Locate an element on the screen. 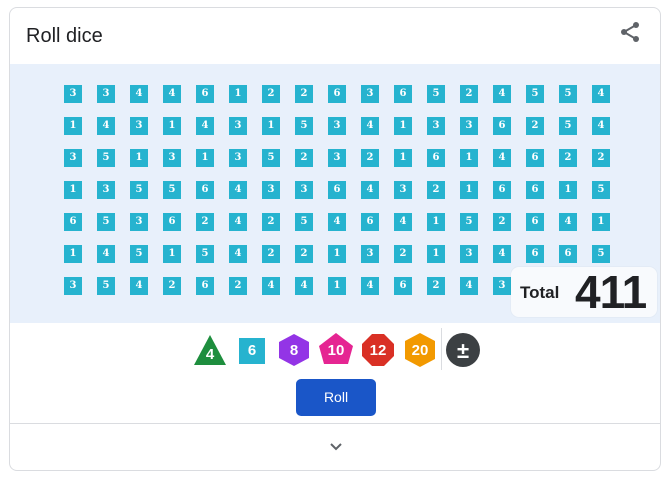  card-header: Roll dice is located at coordinates (335, 36).